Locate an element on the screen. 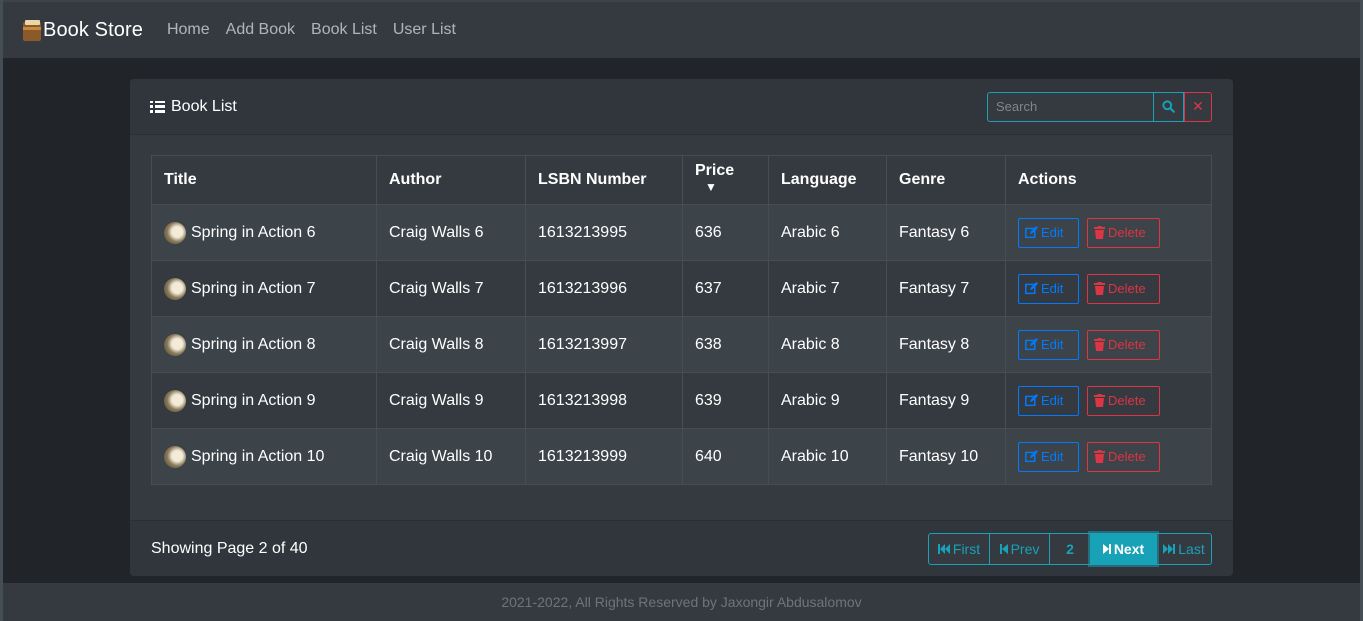 The height and width of the screenshot is (621, 1363). nav-link-home: Home is located at coordinates (188, 30).